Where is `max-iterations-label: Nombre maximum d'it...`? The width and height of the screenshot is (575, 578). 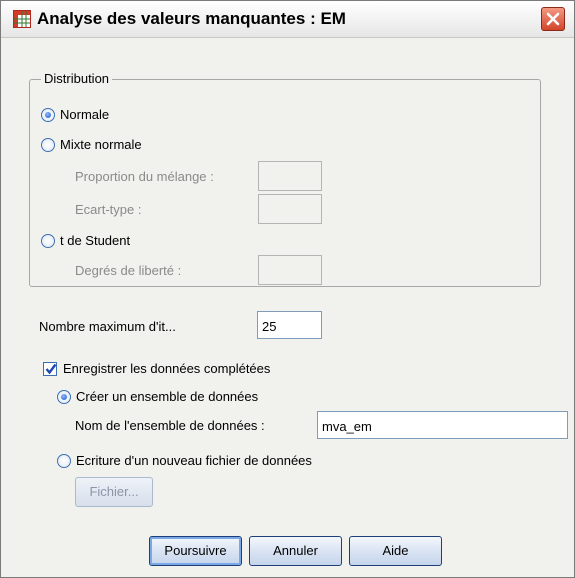 max-iterations-label: Nombre maximum d'it... is located at coordinates (107, 326).